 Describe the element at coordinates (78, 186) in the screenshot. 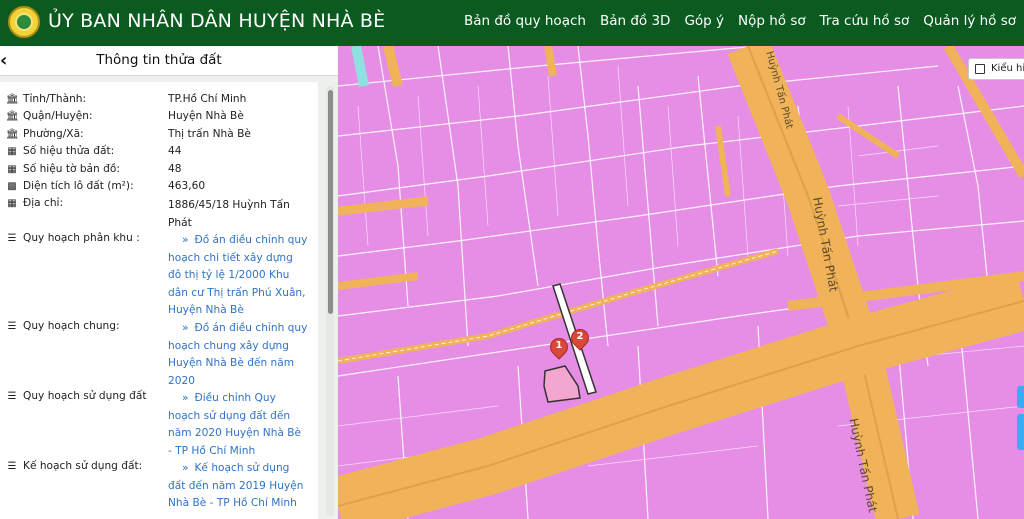

I see `field-label: Diện tích lô đất (m²):` at that location.